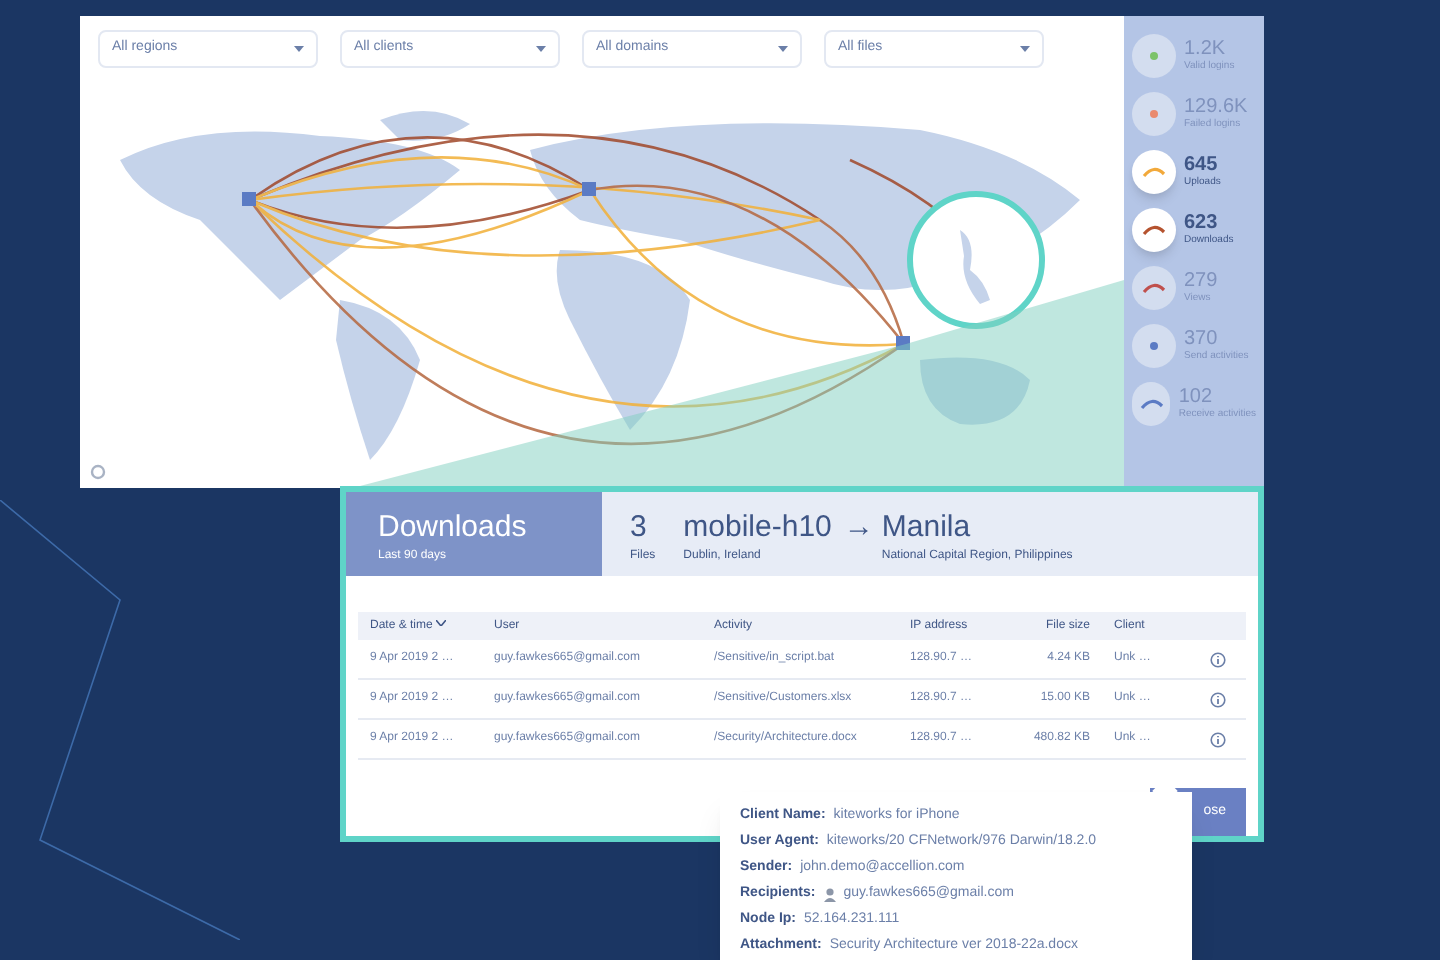  I want to click on file-count: 3, so click(639, 527).